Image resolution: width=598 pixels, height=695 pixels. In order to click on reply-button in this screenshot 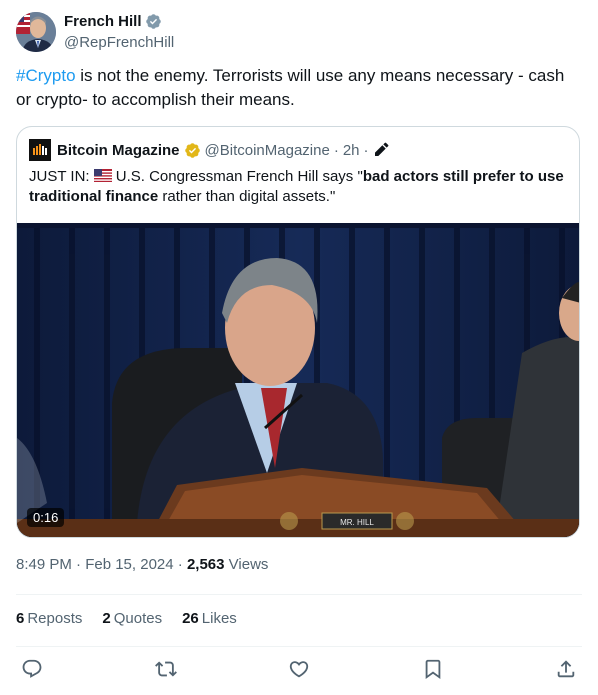, I will do `click(32, 669)`.